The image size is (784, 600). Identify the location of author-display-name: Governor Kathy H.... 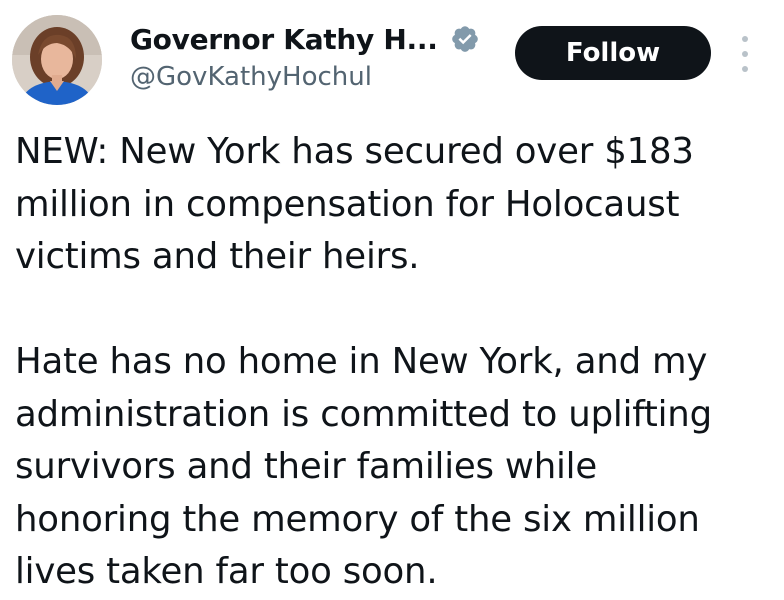
(284, 39).